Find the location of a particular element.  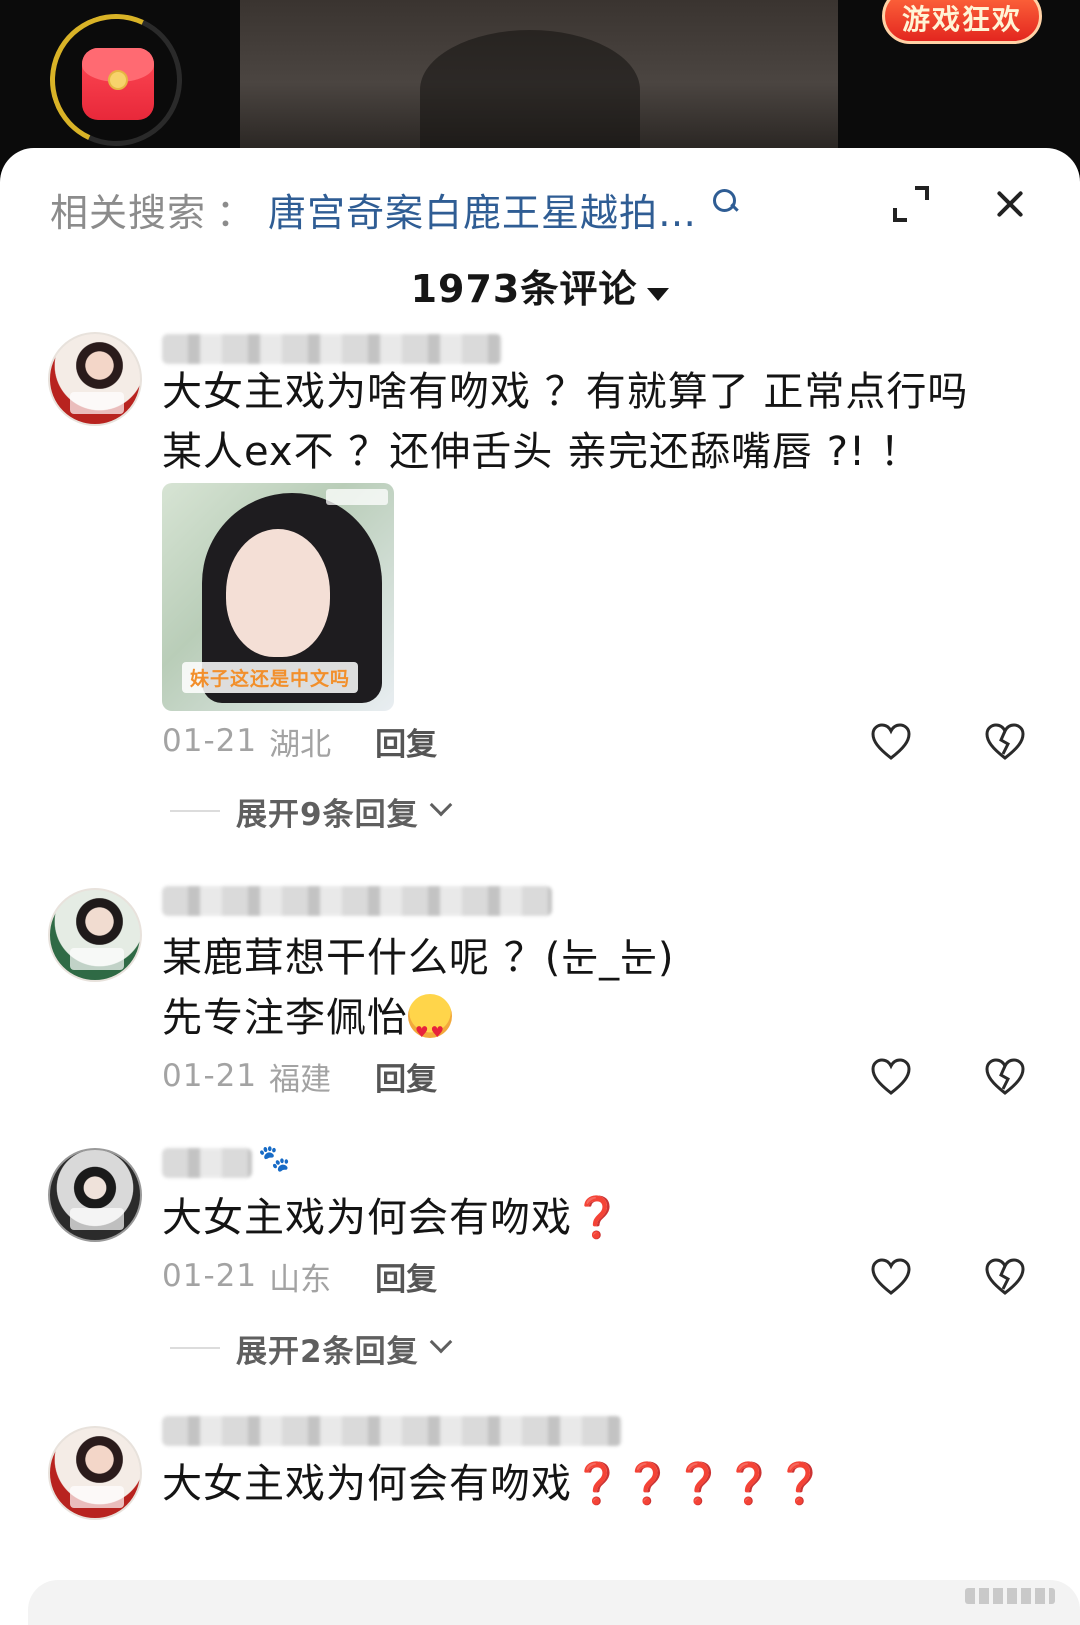

expand-replies: 展开2条回复 is located at coordinates (311, 1349).